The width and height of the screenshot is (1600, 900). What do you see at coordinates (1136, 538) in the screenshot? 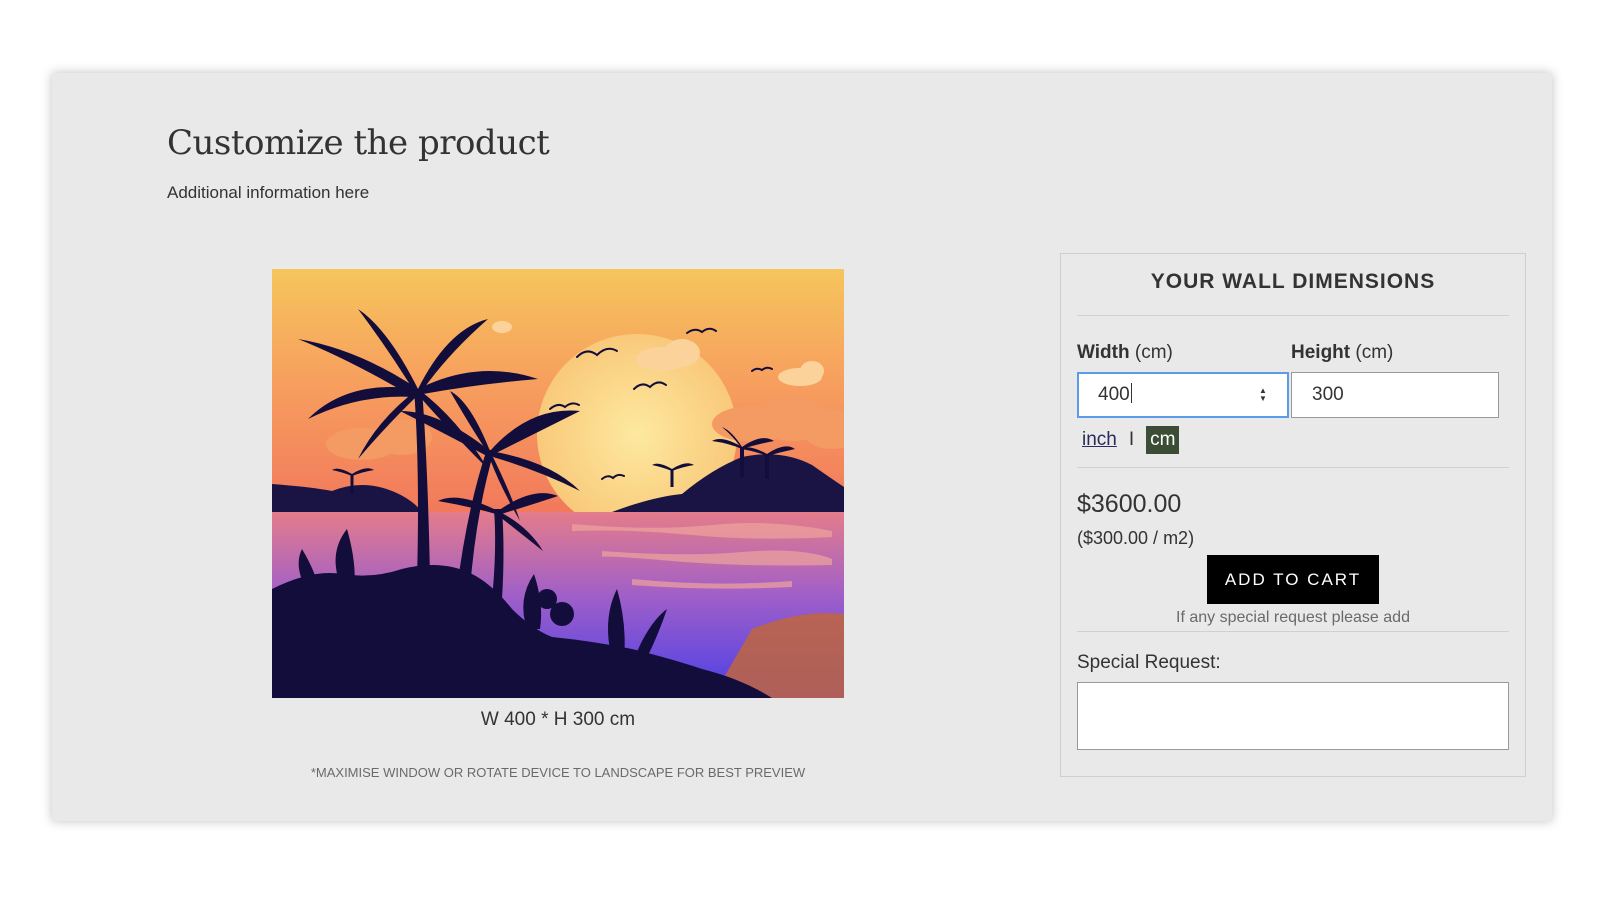
I see `price-per-m2: ($300.00 / m2)` at bounding box center [1136, 538].